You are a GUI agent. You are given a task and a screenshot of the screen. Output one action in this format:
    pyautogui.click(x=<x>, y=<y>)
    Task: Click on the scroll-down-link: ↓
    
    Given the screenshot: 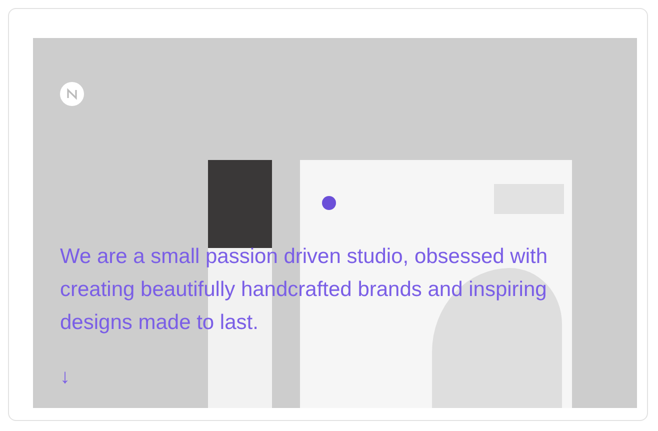 What is the action you would take?
    pyautogui.click(x=65, y=377)
    